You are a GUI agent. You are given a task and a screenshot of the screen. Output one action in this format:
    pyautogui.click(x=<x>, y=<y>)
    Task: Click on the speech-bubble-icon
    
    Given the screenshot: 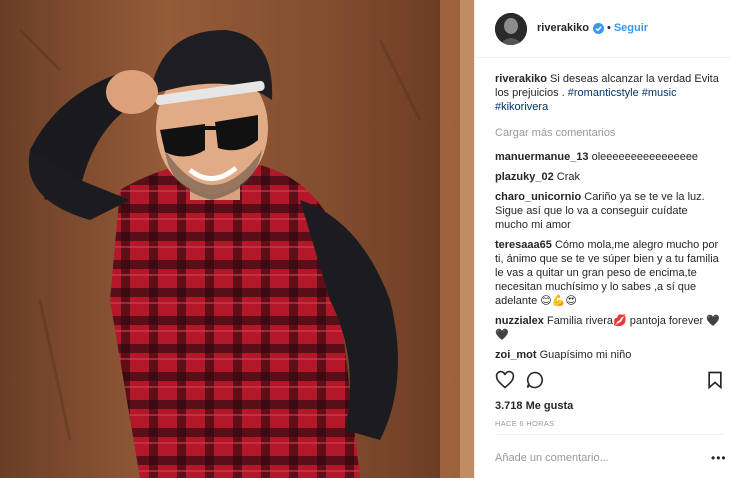 What is the action you would take?
    pyautogui.click(x=535, y=380)
    